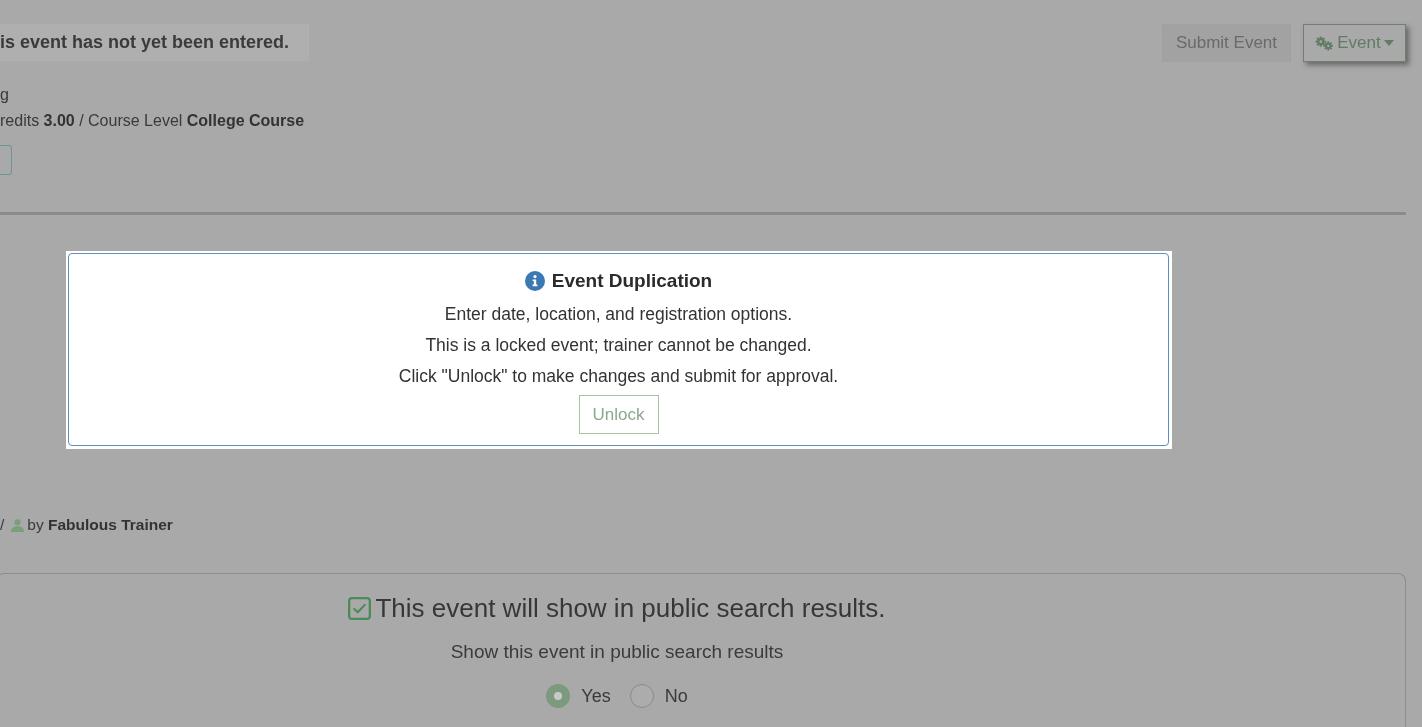 Image resolution: width=1422 pixels, height=727 pixels. What do you see at coordinates (1325, 43) in the screenshot?
I see `gears-icon` at bounding box center [1325, 43].